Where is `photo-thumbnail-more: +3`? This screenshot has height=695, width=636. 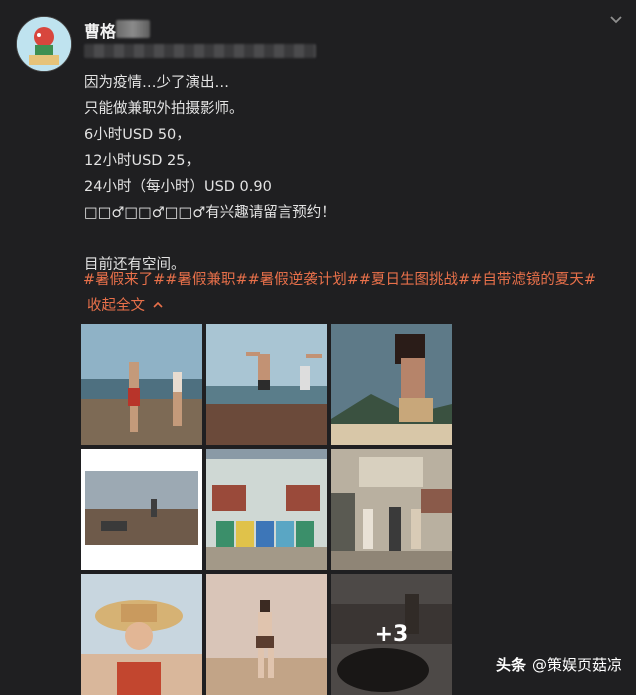 photo-thumbnail-more: +3 is located at coordinates (391, 634).